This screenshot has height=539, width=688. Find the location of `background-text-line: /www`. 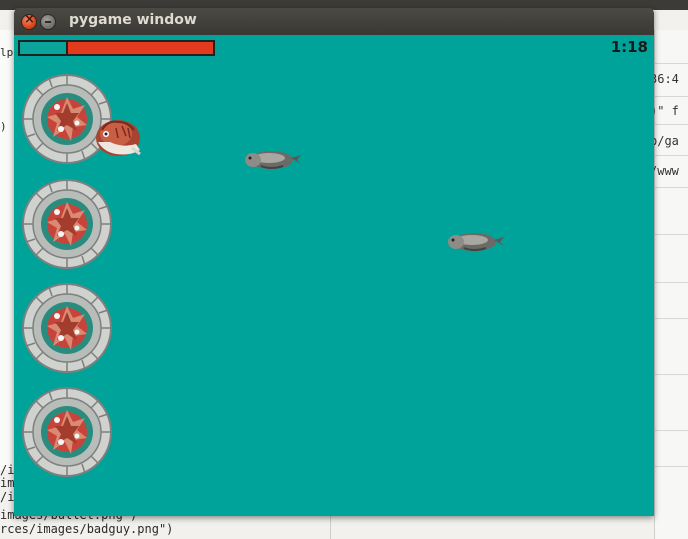

background-text-line: /www is located at coordinates (664, 171).